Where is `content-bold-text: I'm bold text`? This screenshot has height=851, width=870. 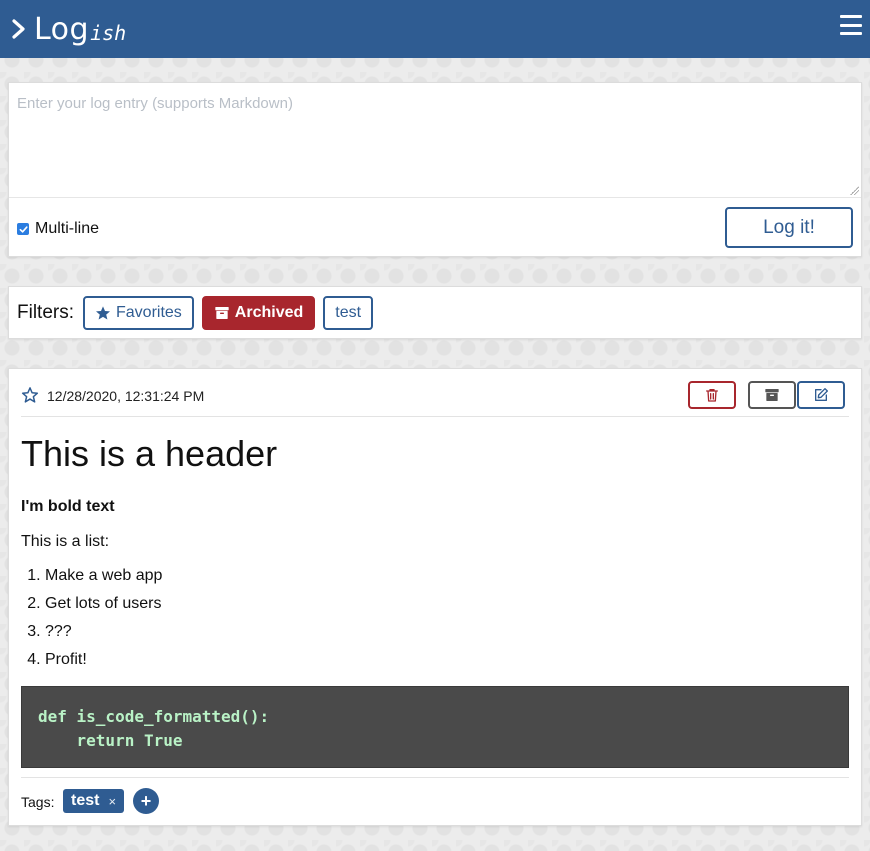 content-bold-text: I'm bold text is located at coordinates (68, 506).